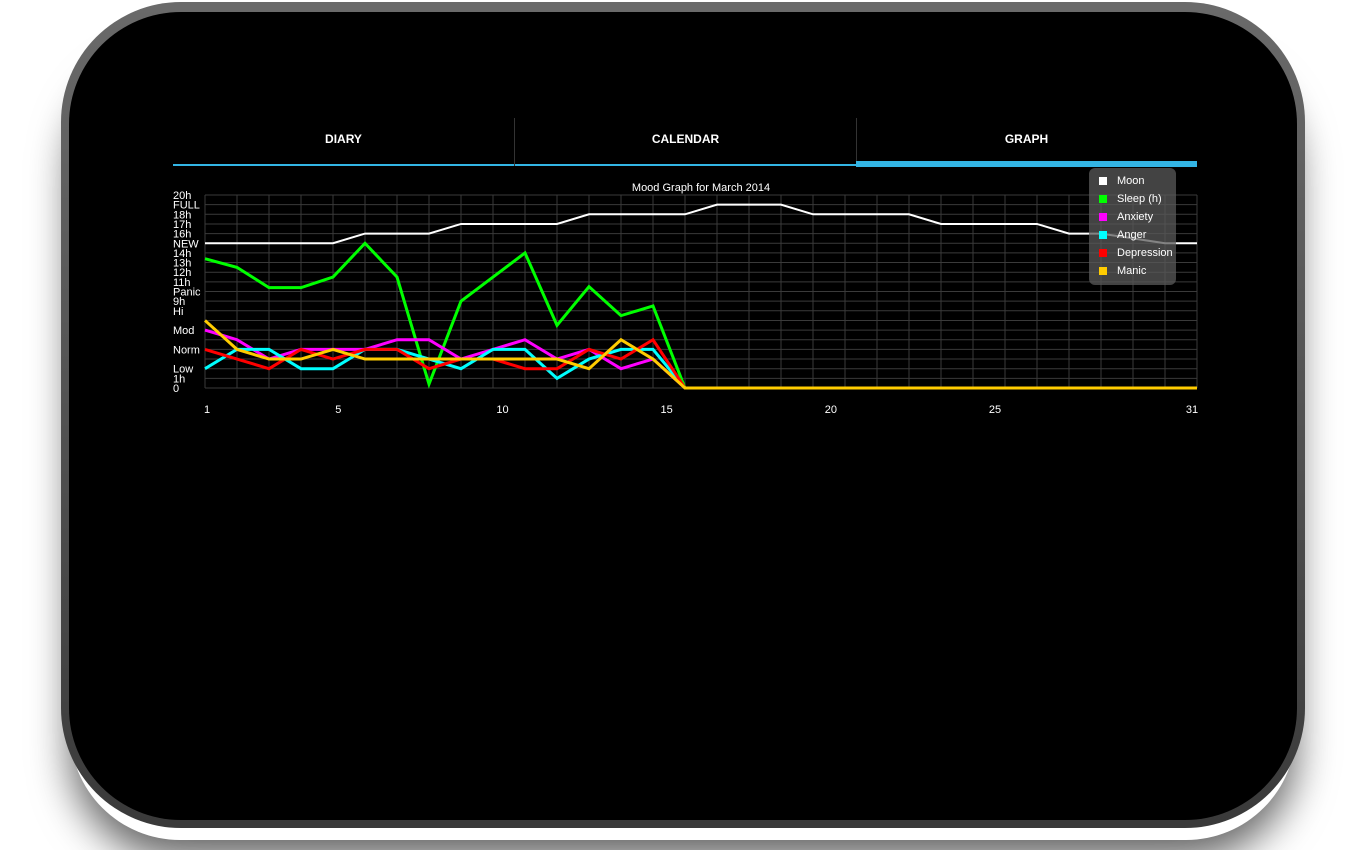 Image resolution: width=1366 pixels, height=850 pixels. I want to click on x-tick-label: 10, so click(502, 410).